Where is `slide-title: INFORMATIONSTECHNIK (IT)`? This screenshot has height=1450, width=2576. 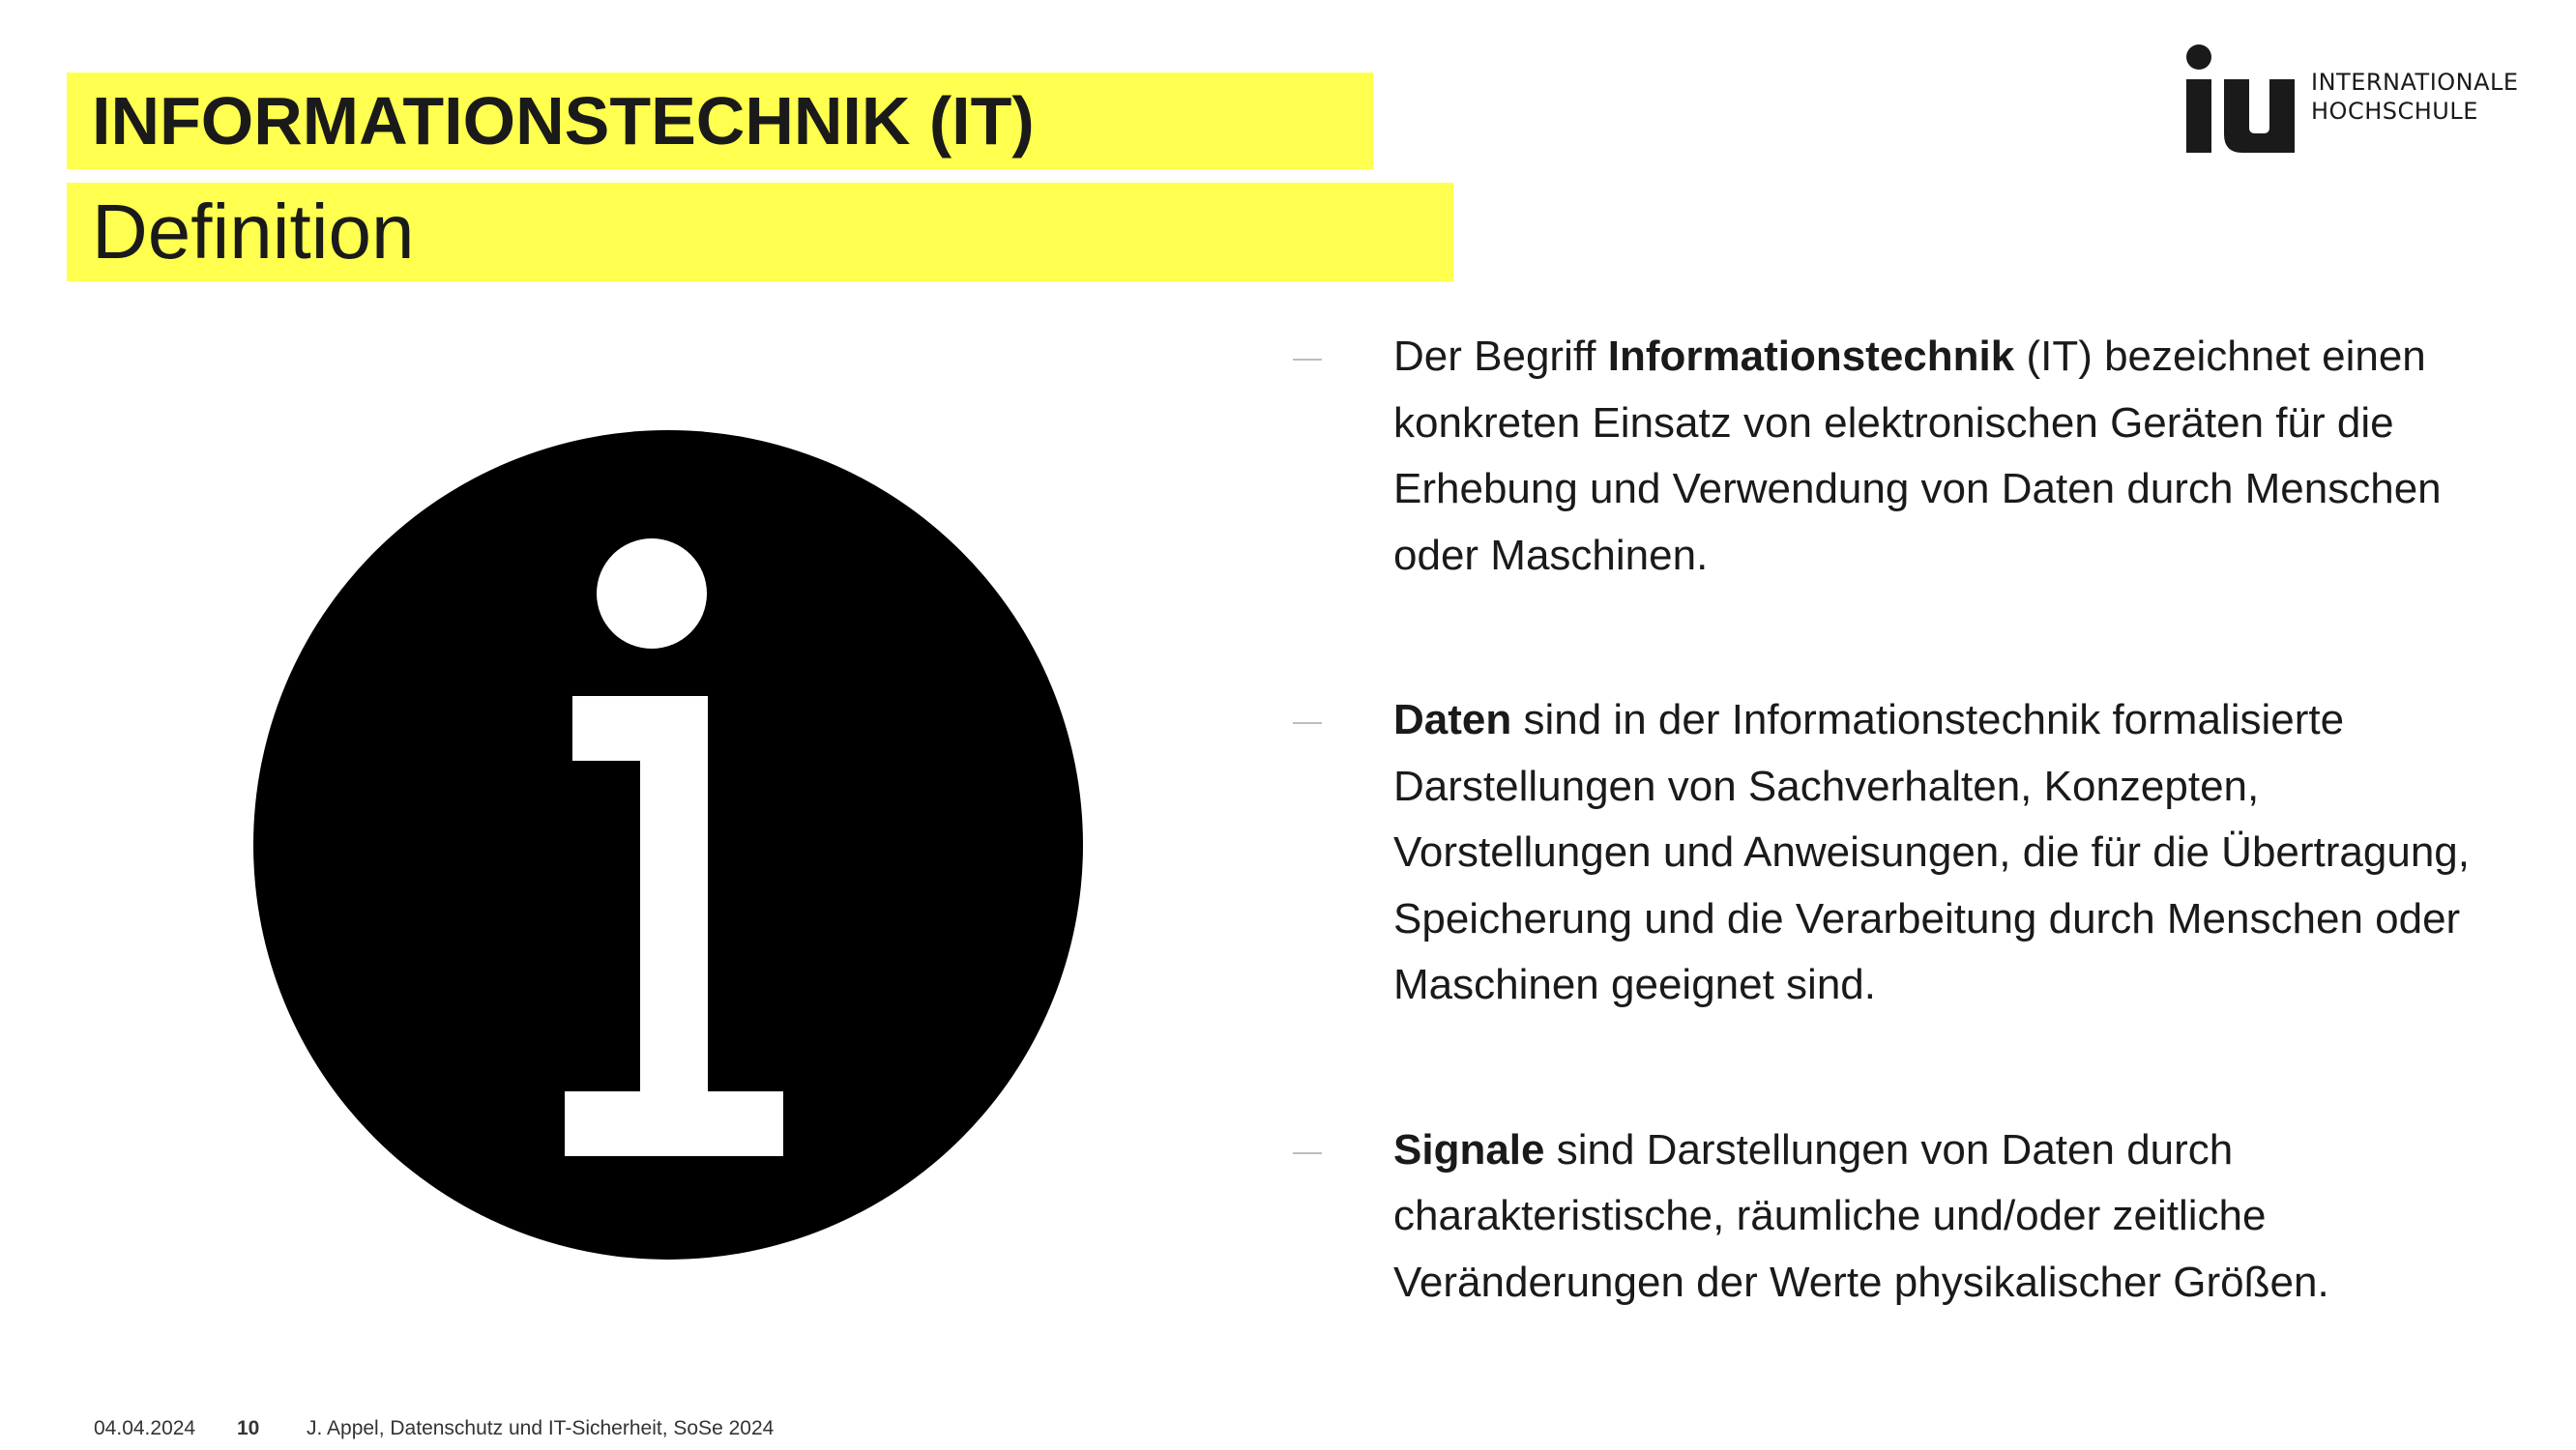 slide-title: INFORMATIONSTECHNIK (IT) is located at coordinates (563, 121).